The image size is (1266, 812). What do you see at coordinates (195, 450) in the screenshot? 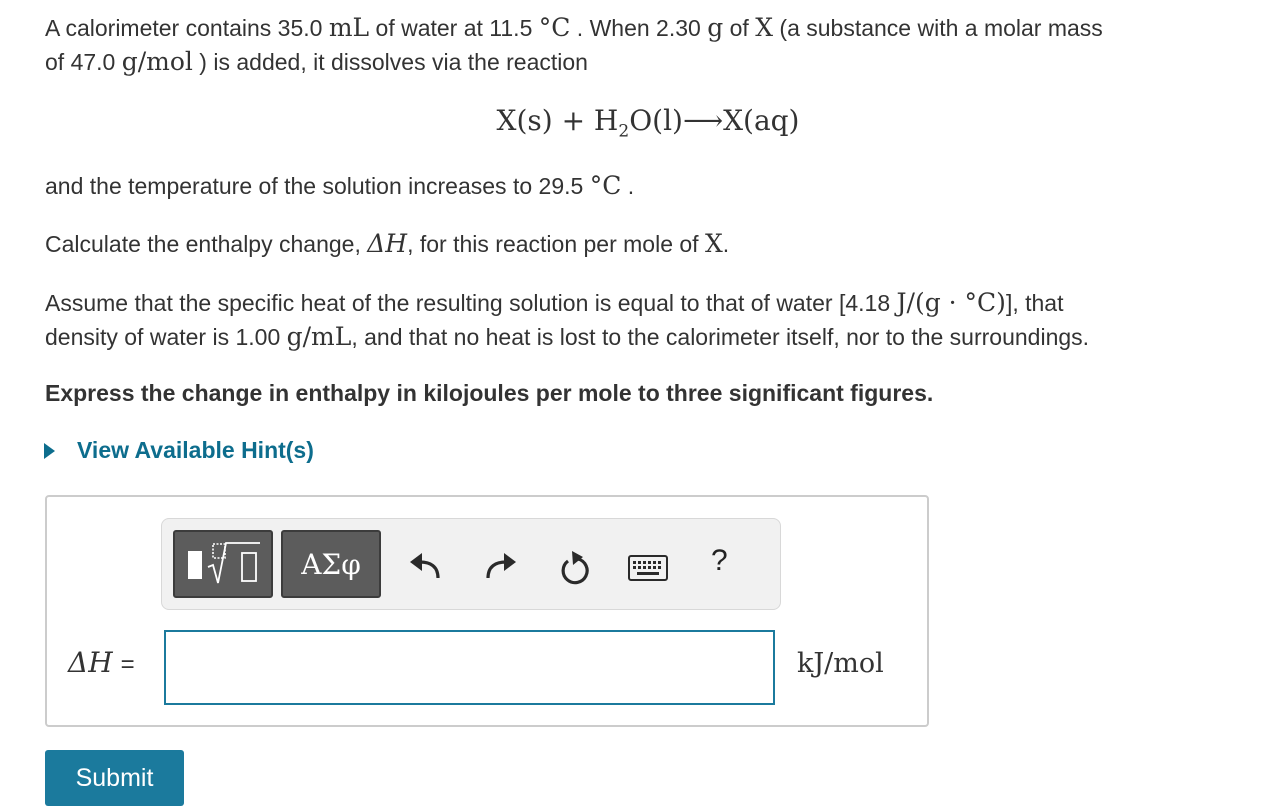
I see `view-hints-label: View Available Hint(s)` at bounding box center [195, 450].